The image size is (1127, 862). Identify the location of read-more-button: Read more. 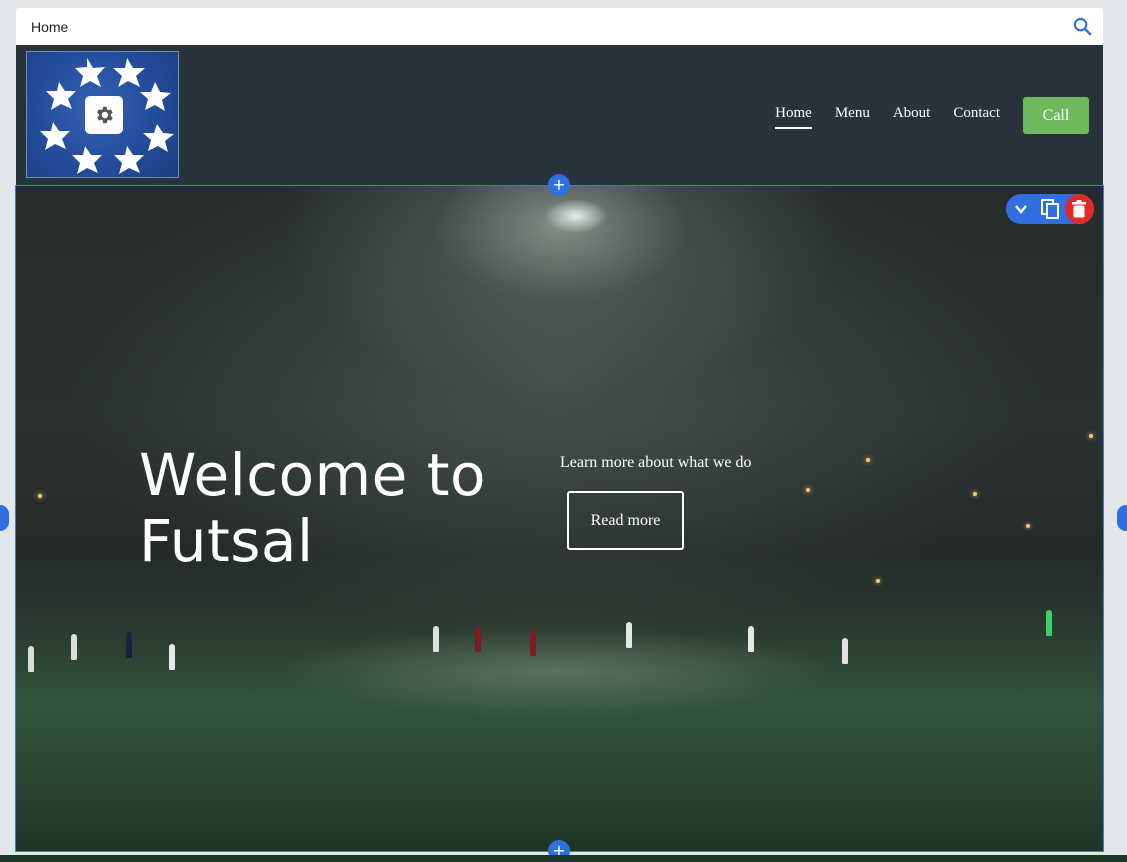
(625, 520).